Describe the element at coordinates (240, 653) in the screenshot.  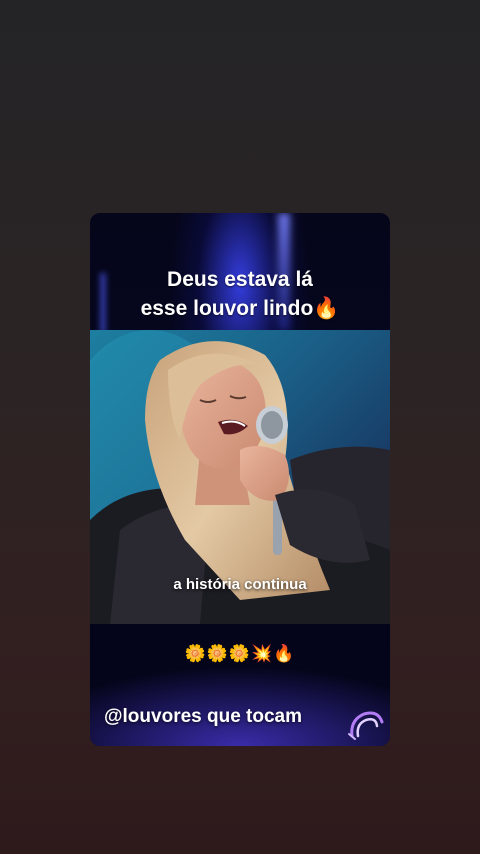
I see `emoji-row: 🌼🌼🌼💥🔥` at that location.